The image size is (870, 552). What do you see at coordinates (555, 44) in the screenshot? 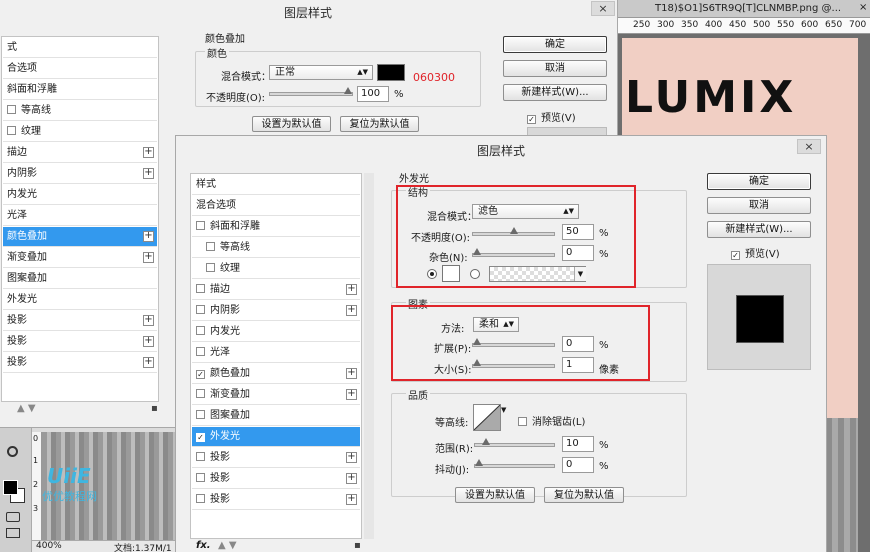
I see `back-ok-button: 确定` at bounding box center [555, 44].